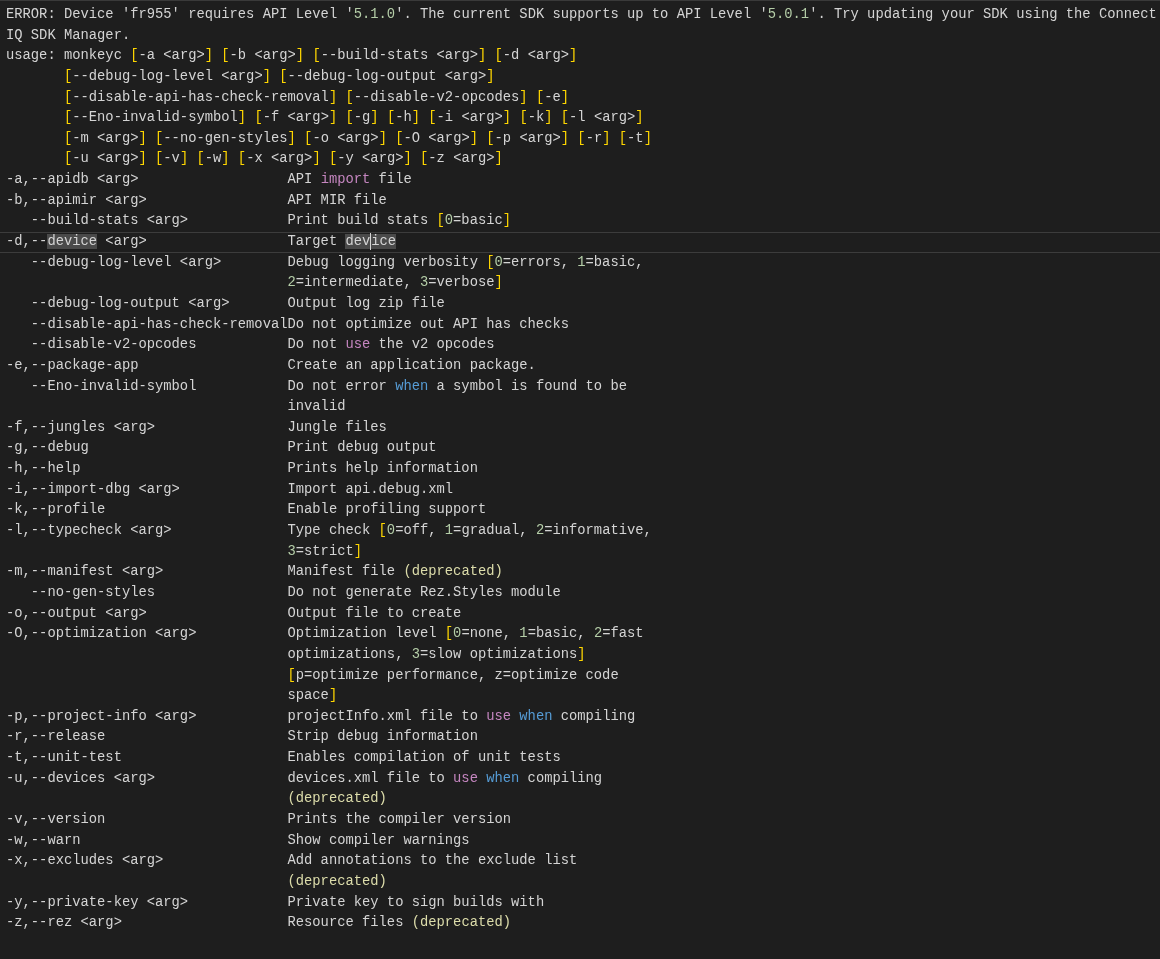 Image resolution: width=1160 pixels, height=959 pixels. Describe the element at coordinates (47, 448) in the screenshot. I see `option-name: -g,--debug` at that location.